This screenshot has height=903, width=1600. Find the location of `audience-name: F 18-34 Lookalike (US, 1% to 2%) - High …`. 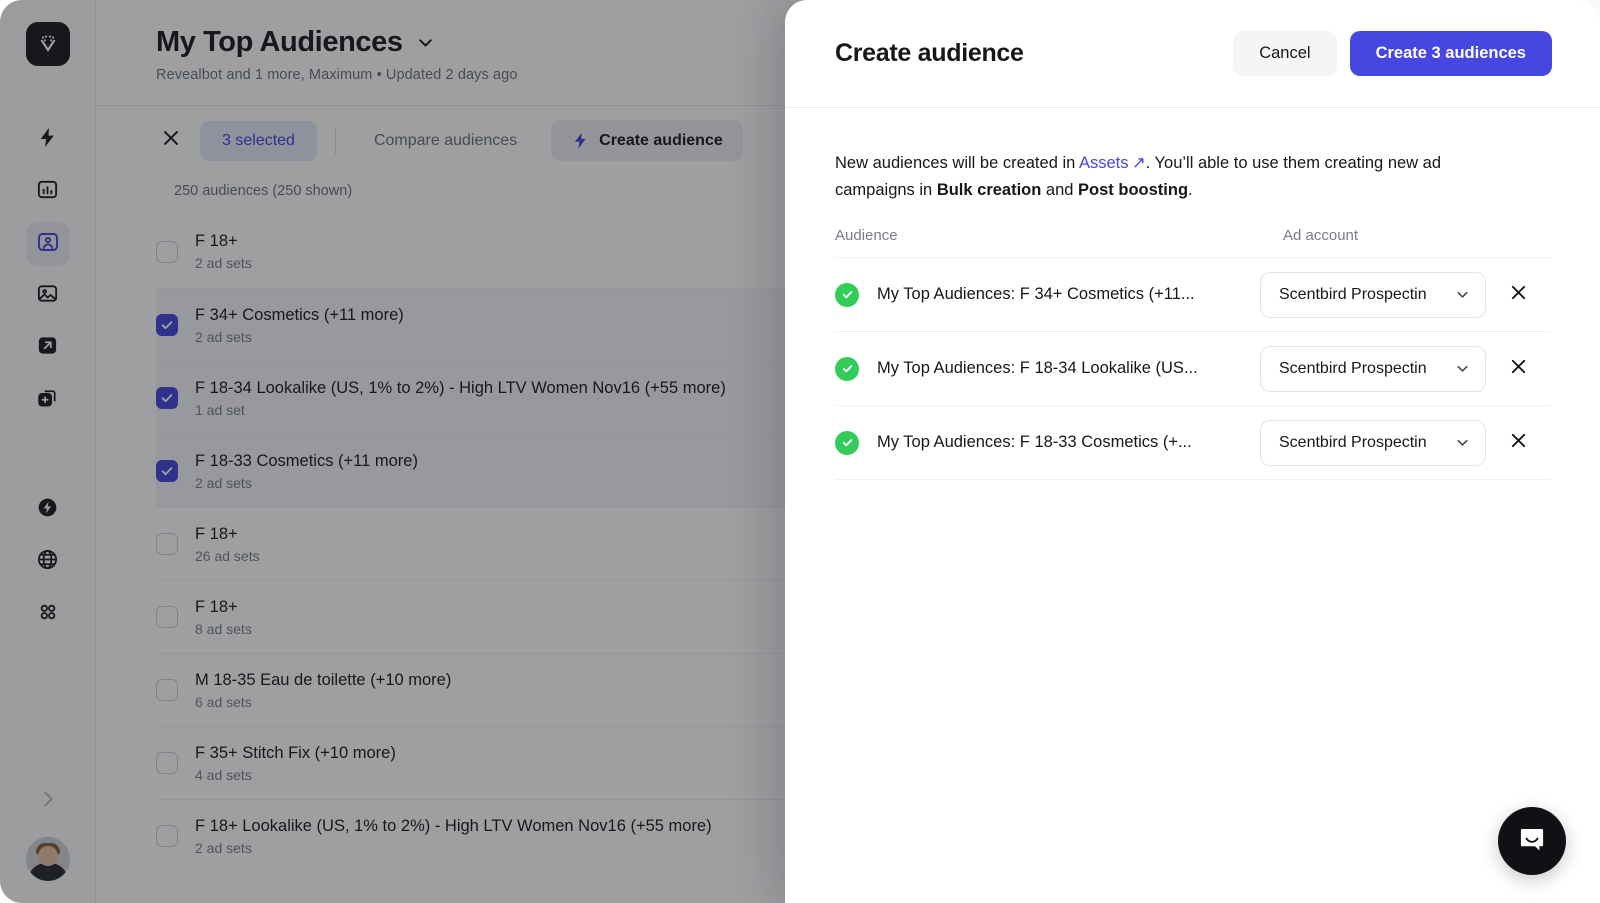

audience-name: F 18-34 Lookalike (US, 1% to 2%) - High … is located at coordinates (460, 387).